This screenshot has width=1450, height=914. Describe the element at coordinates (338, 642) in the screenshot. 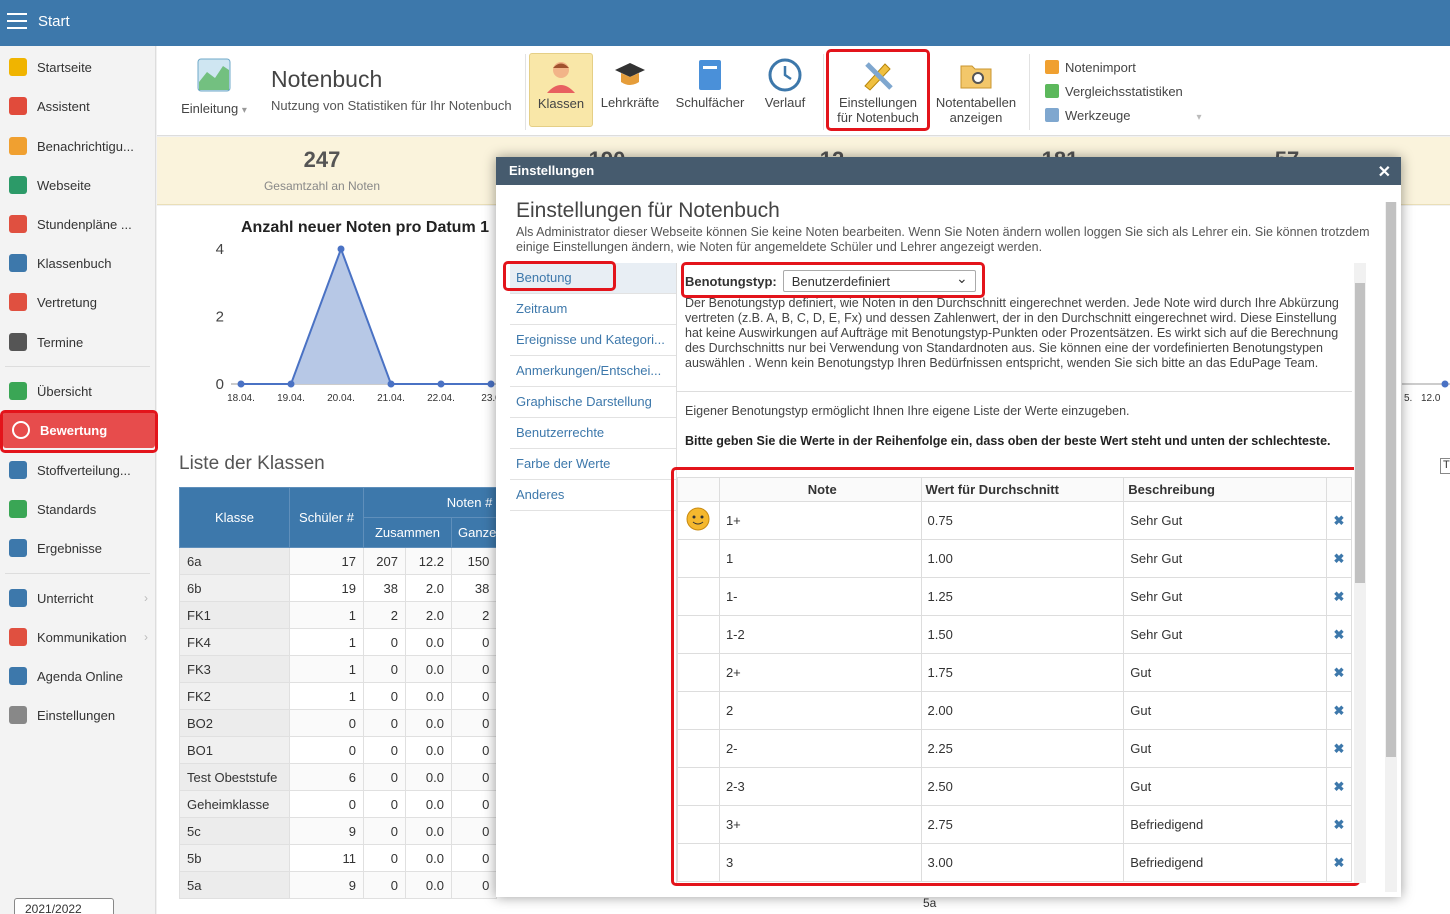

I see `table-row: FK4 1 0 0.0 0` at that location.